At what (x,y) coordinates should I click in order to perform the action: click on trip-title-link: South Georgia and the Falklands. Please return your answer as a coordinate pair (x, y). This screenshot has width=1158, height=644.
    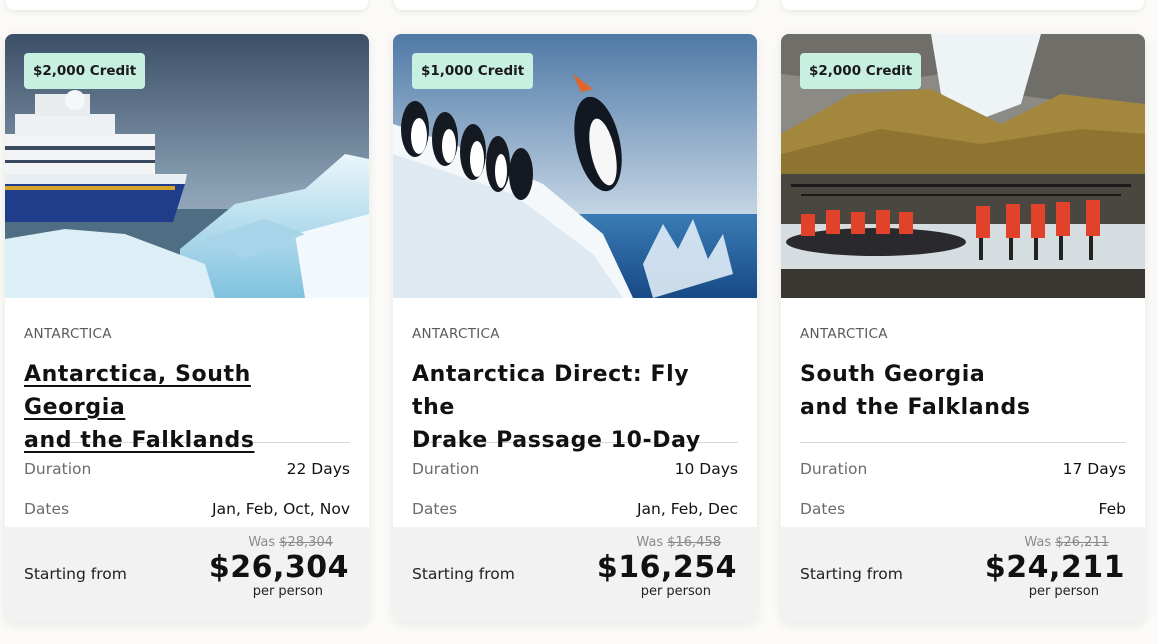
    Looking at the image, I should click on (963, 393).